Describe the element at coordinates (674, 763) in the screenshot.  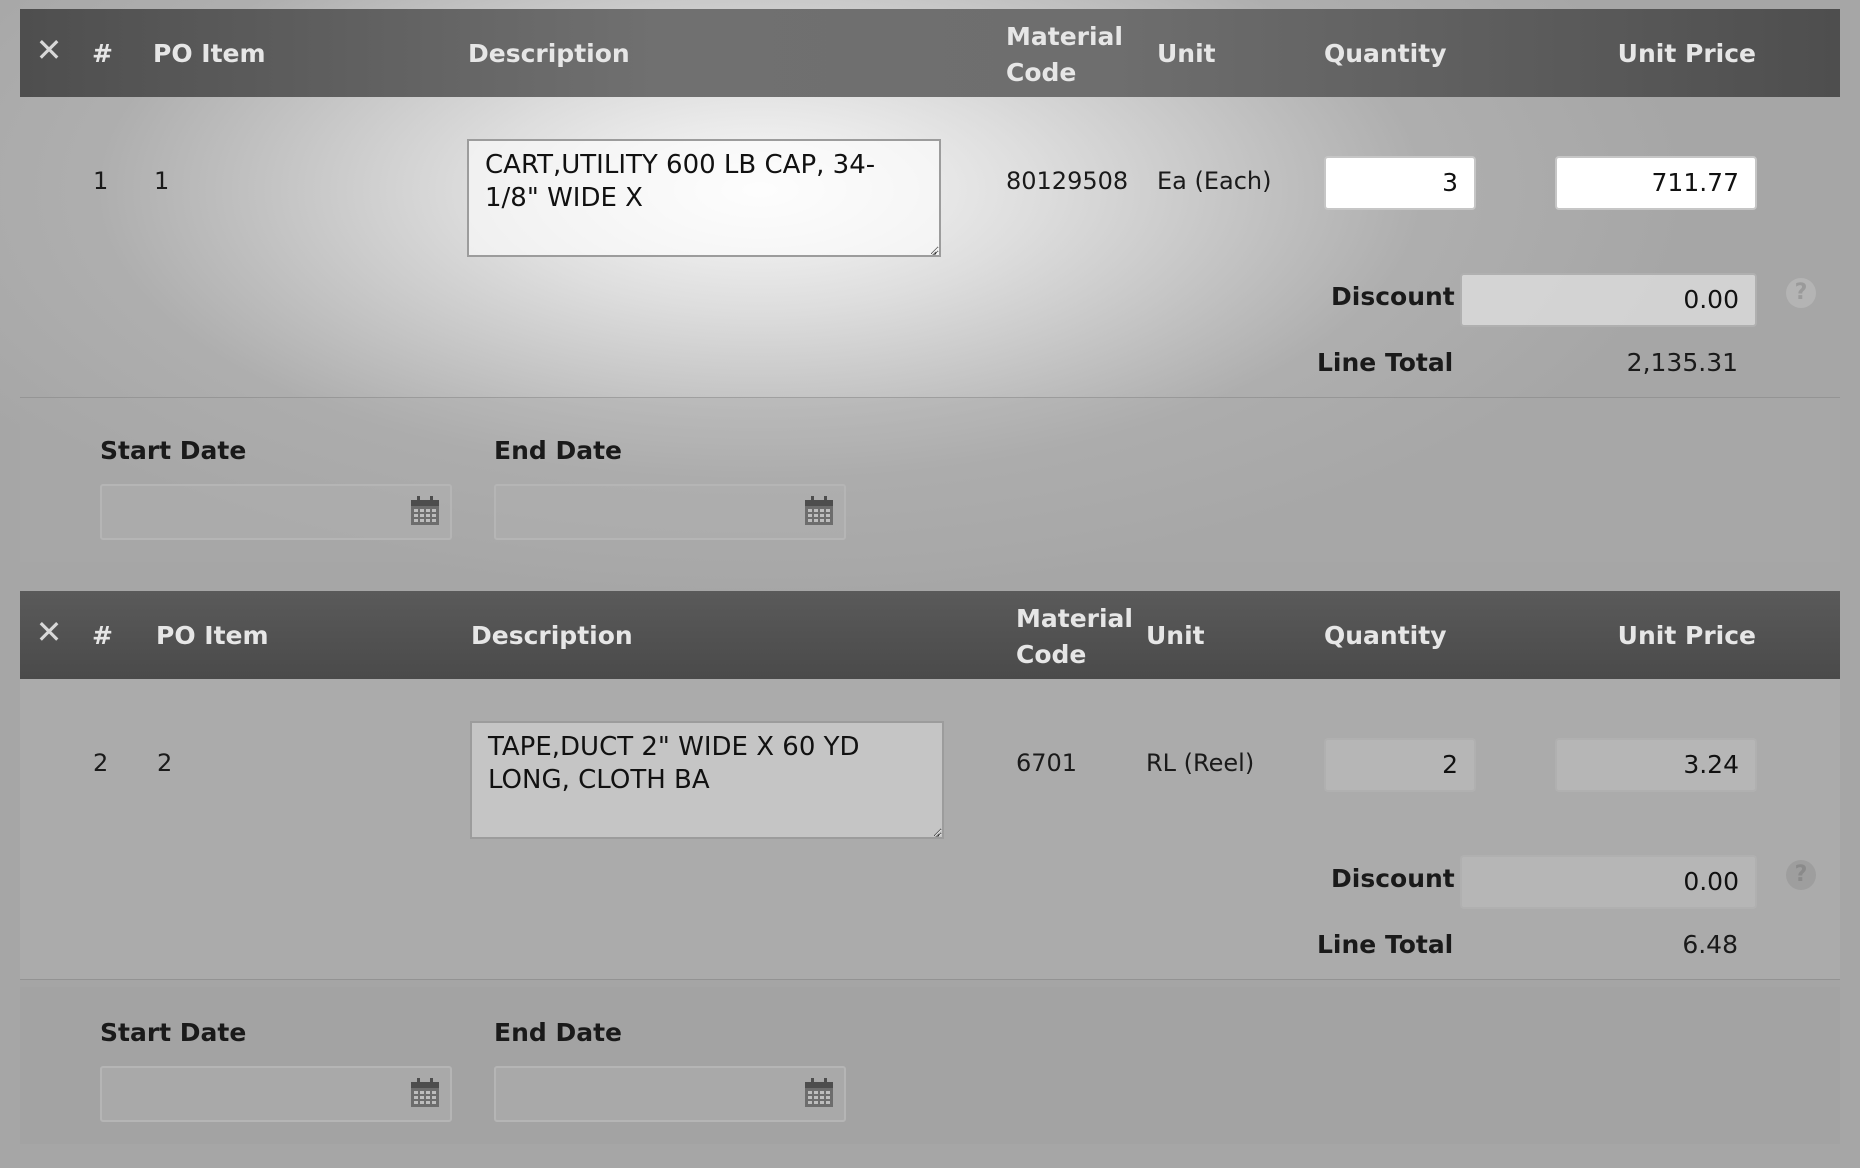
I see `description-text: TAPE,DUCT 2" WIDE X 60 YD LONG, CLOTH BA` at that location.